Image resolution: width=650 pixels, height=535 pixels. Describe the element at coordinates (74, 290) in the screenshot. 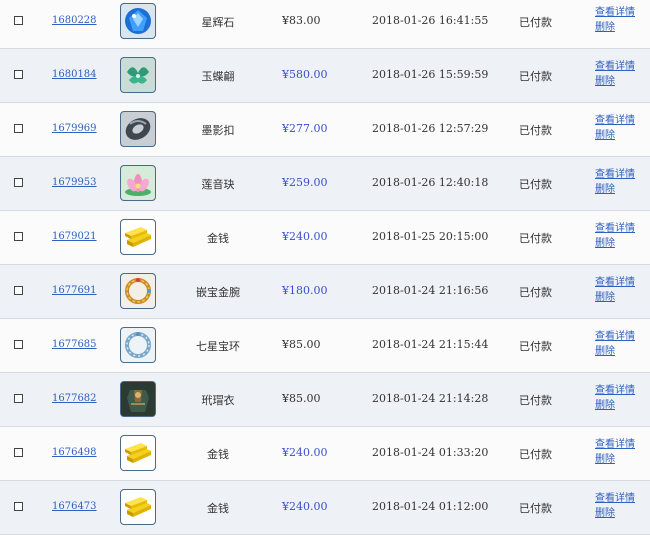

I see `order-id-link: 1677691` at that location.